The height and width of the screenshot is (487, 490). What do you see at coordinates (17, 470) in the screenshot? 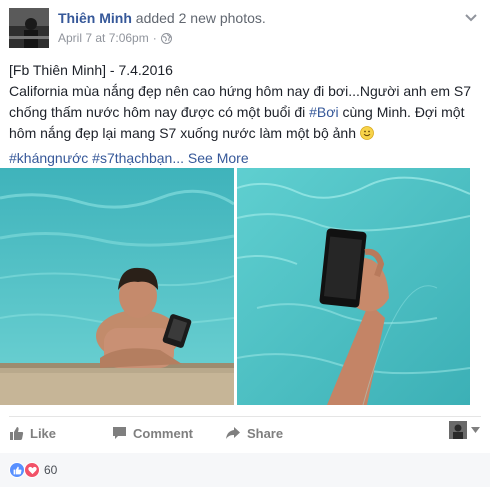
I see `like-reaction-icon` at bounding box center [17, 470].